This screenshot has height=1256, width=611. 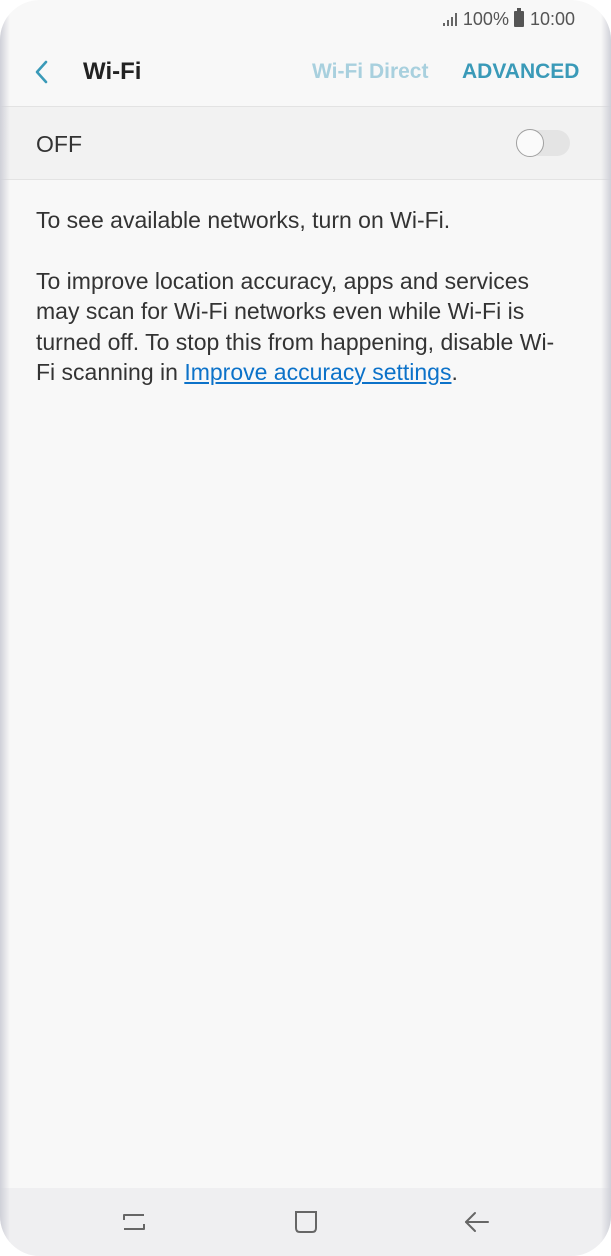 I want to click on back-nav-button, so click(x=477, y=1222).